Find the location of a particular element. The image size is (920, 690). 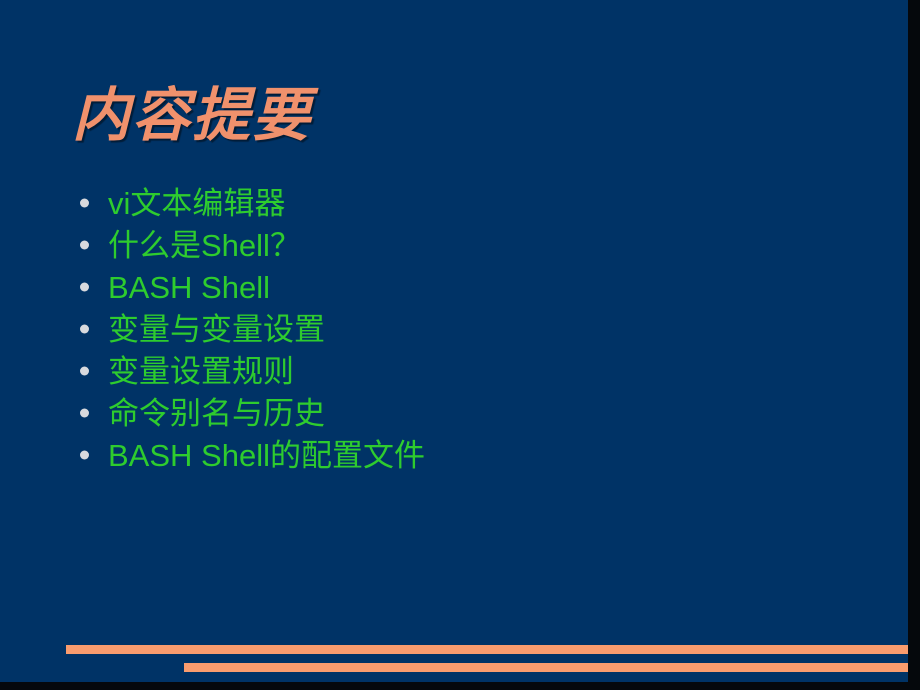

bullet-item-1-label: vi文本编辑器 is located at coordinates (196, 203).